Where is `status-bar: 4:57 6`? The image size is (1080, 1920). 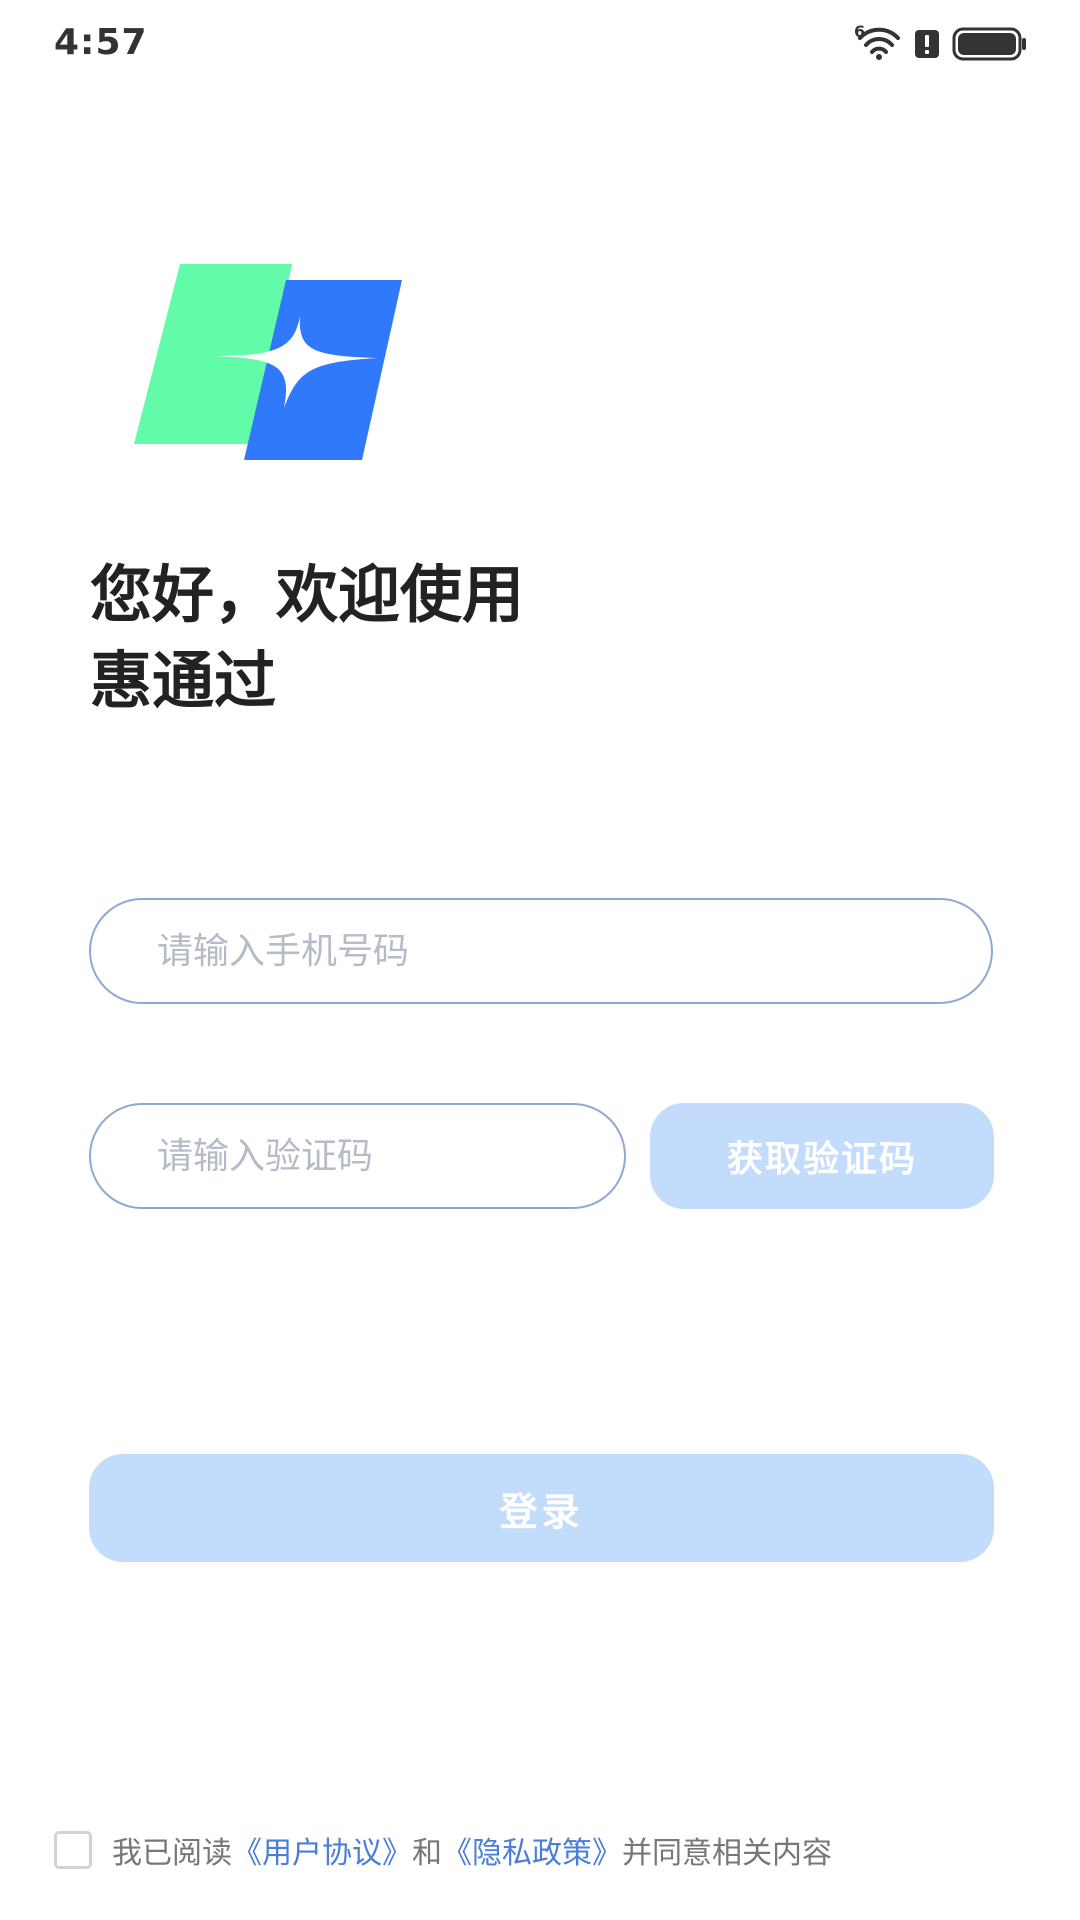
status-bar: 4:57 6 is located at coordinates (540, 44).